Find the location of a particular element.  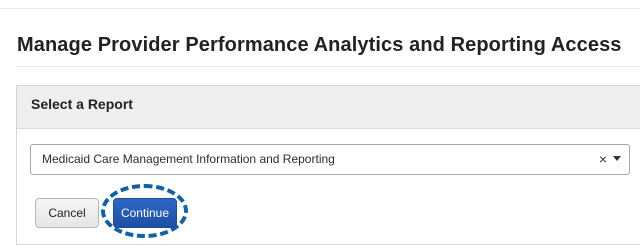

clear-selection-icon: × is located at coordinates (603, 159).